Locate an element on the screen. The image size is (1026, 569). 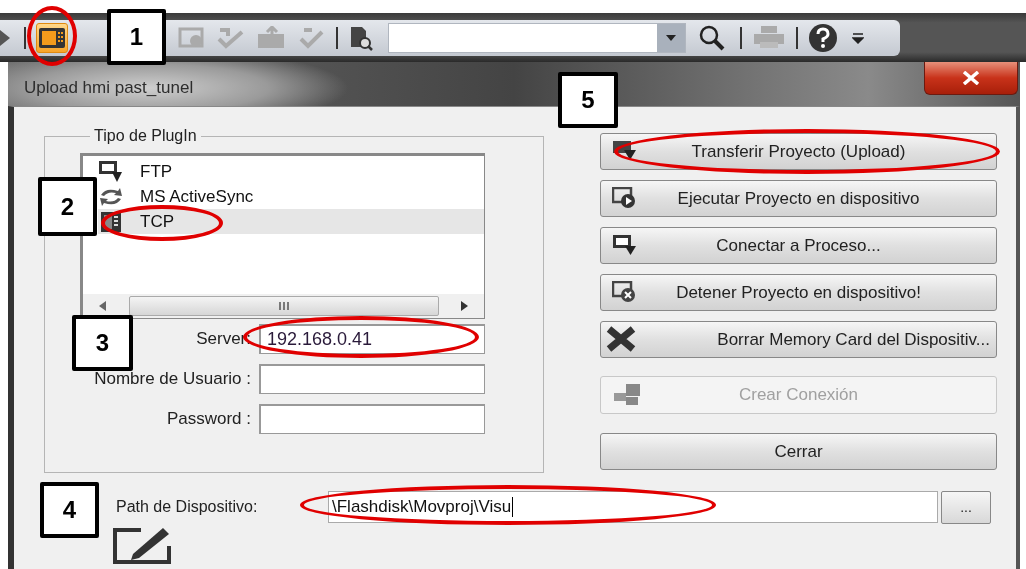
grip-icon is located at coordinates (283, 306).